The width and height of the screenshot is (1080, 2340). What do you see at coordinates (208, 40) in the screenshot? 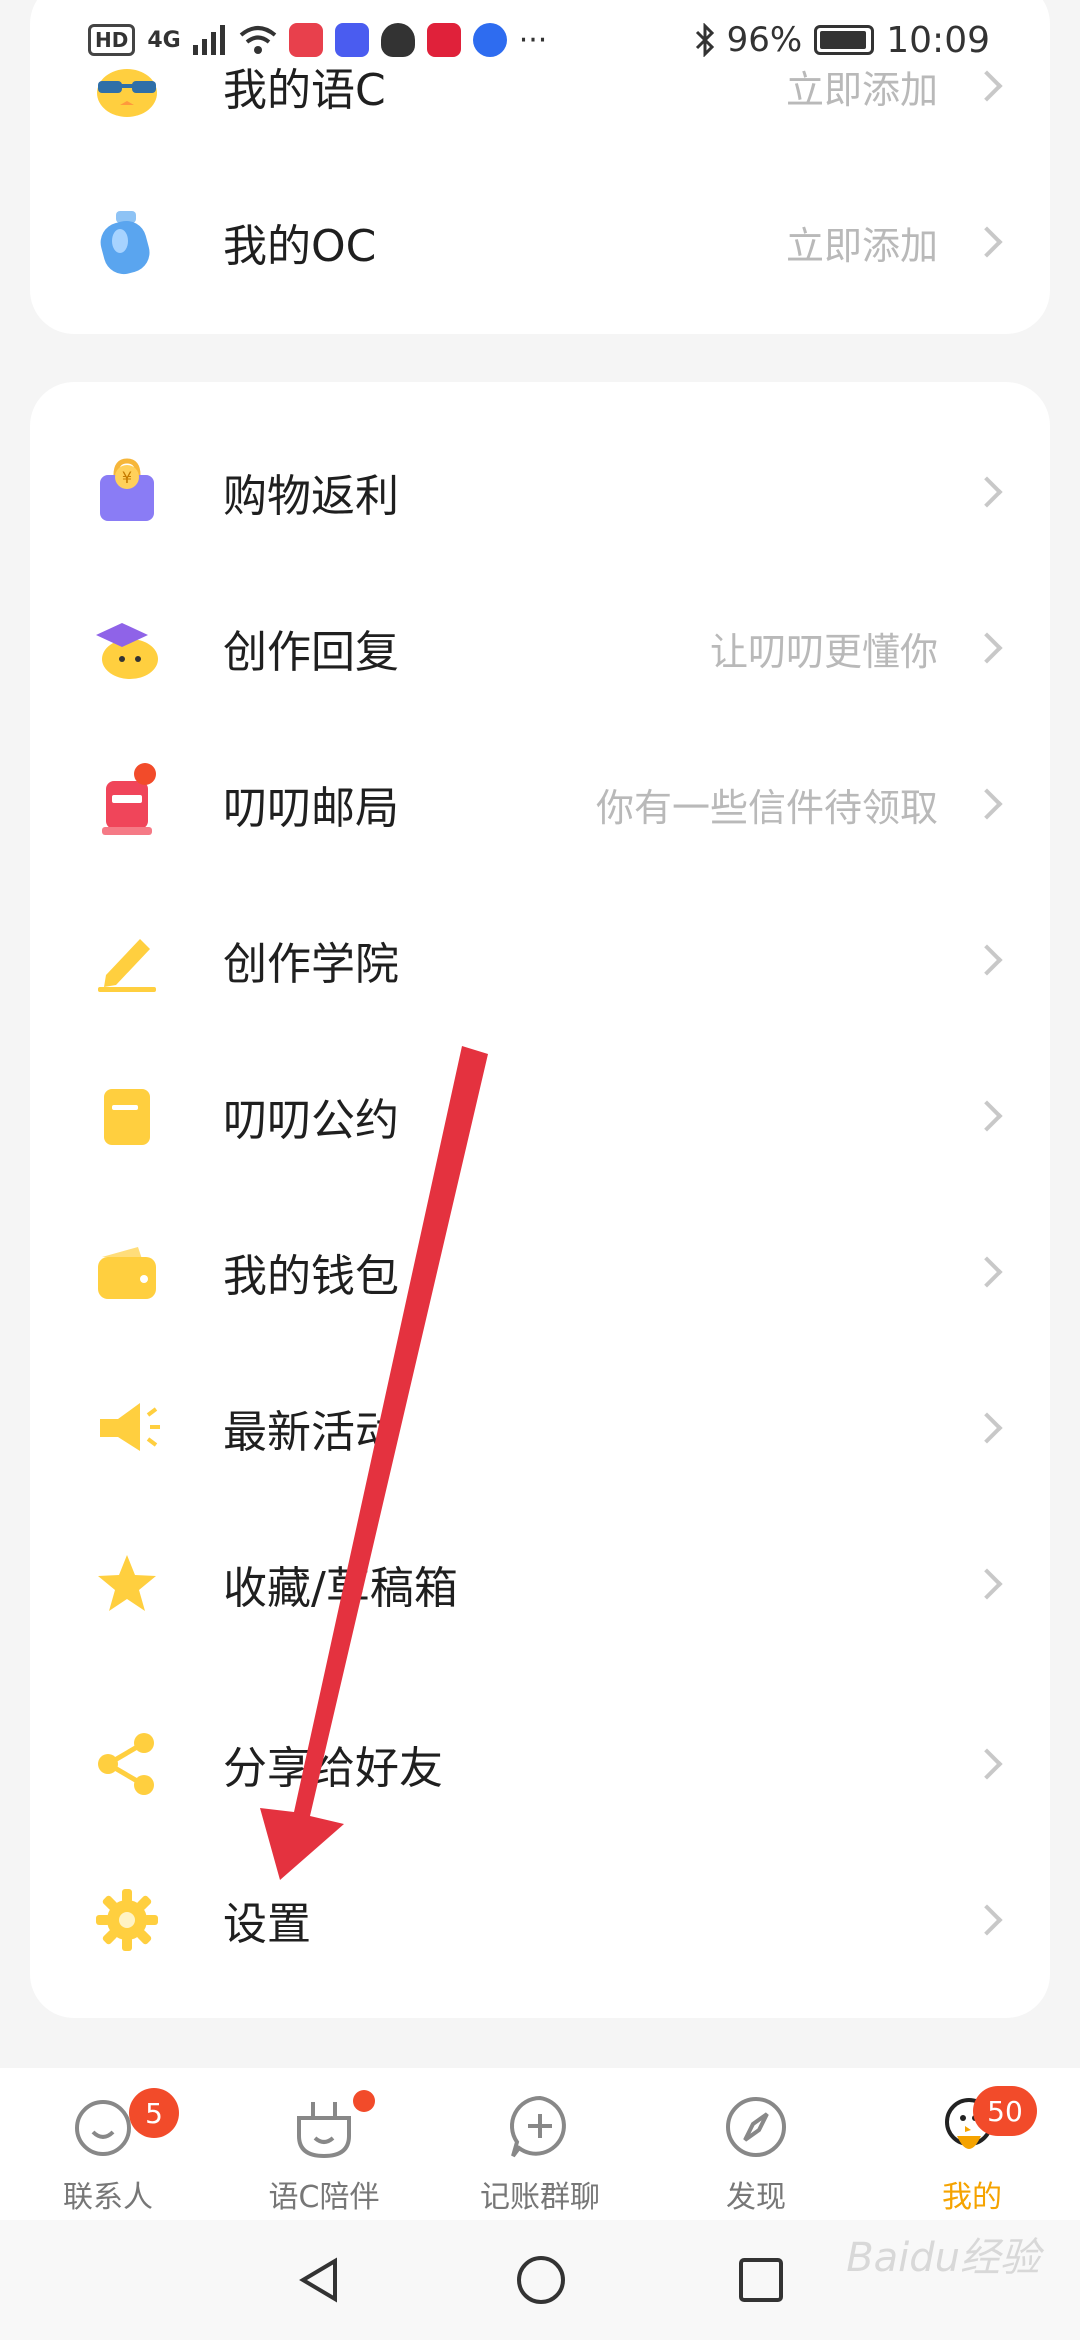
I see `signal-icon` at bounding box center [208, 40].